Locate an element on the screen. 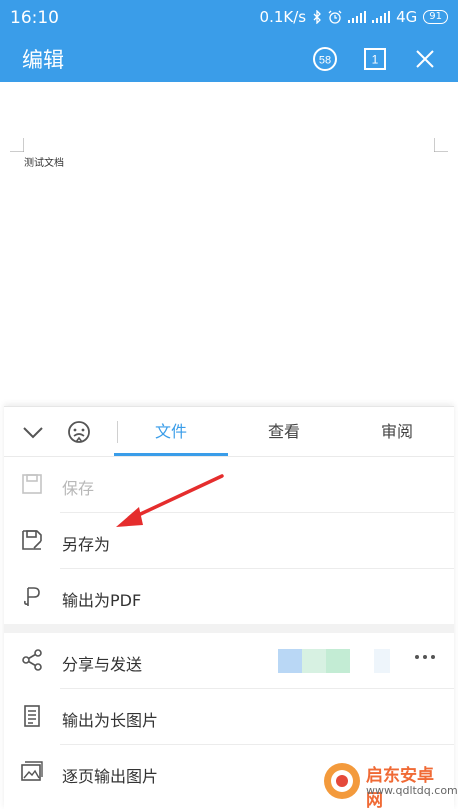 The width and height of the screenshot is (458, 809). active-tab-indicator is located at coordinates (171, 454).